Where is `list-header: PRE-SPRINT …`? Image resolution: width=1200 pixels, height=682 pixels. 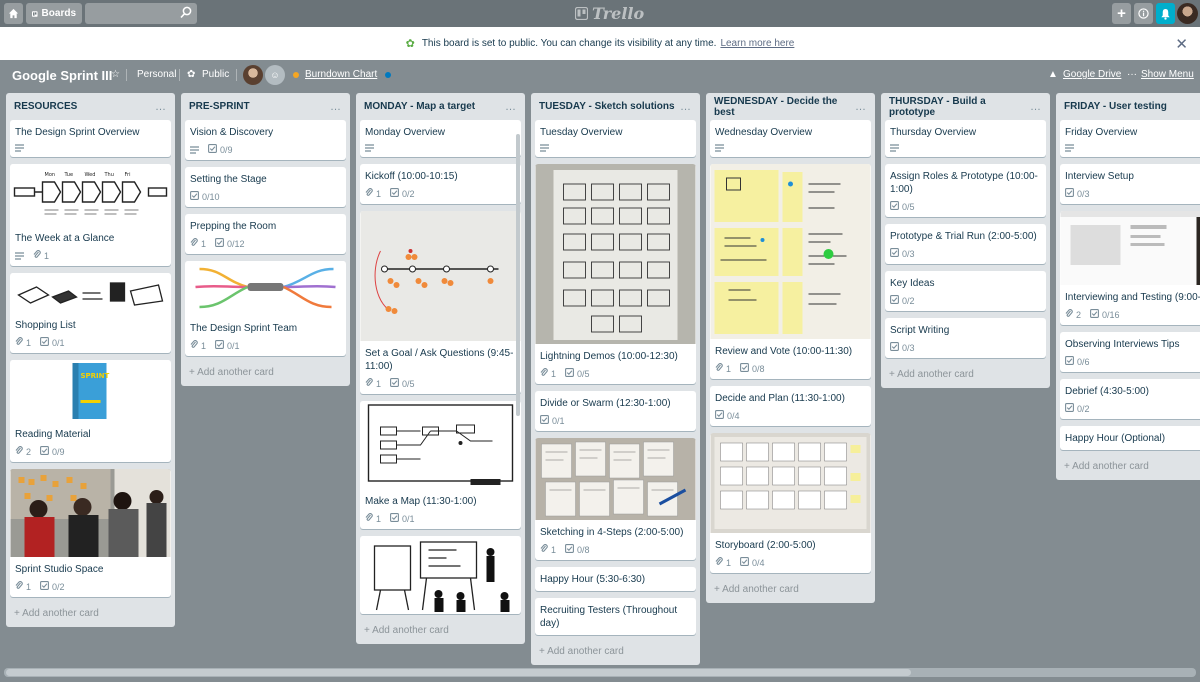
list-header: PRE-SPRINT … is located at coordinates (265, 106).